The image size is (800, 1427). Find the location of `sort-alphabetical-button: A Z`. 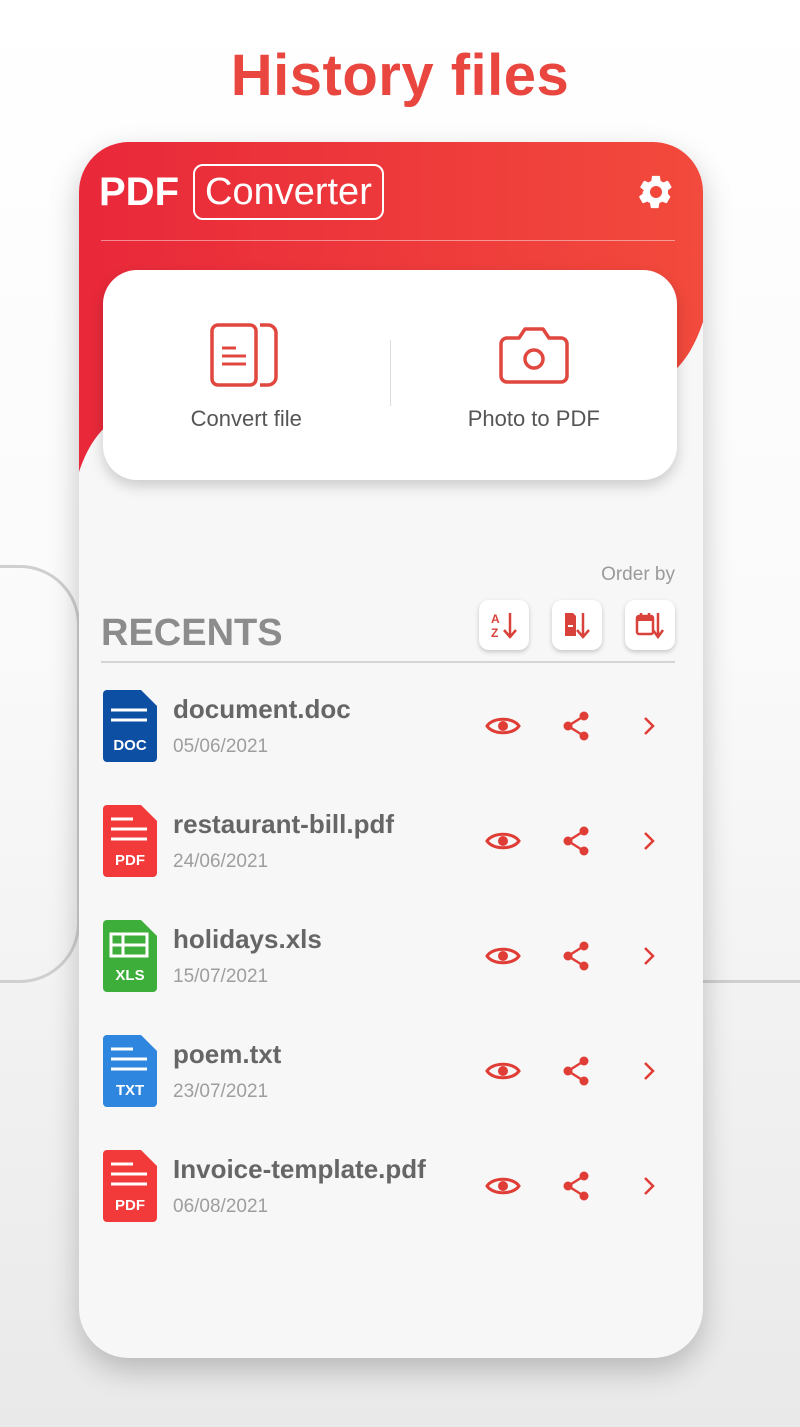

sort-alphabetical-button: A Z is located at coordinates (504, 625).